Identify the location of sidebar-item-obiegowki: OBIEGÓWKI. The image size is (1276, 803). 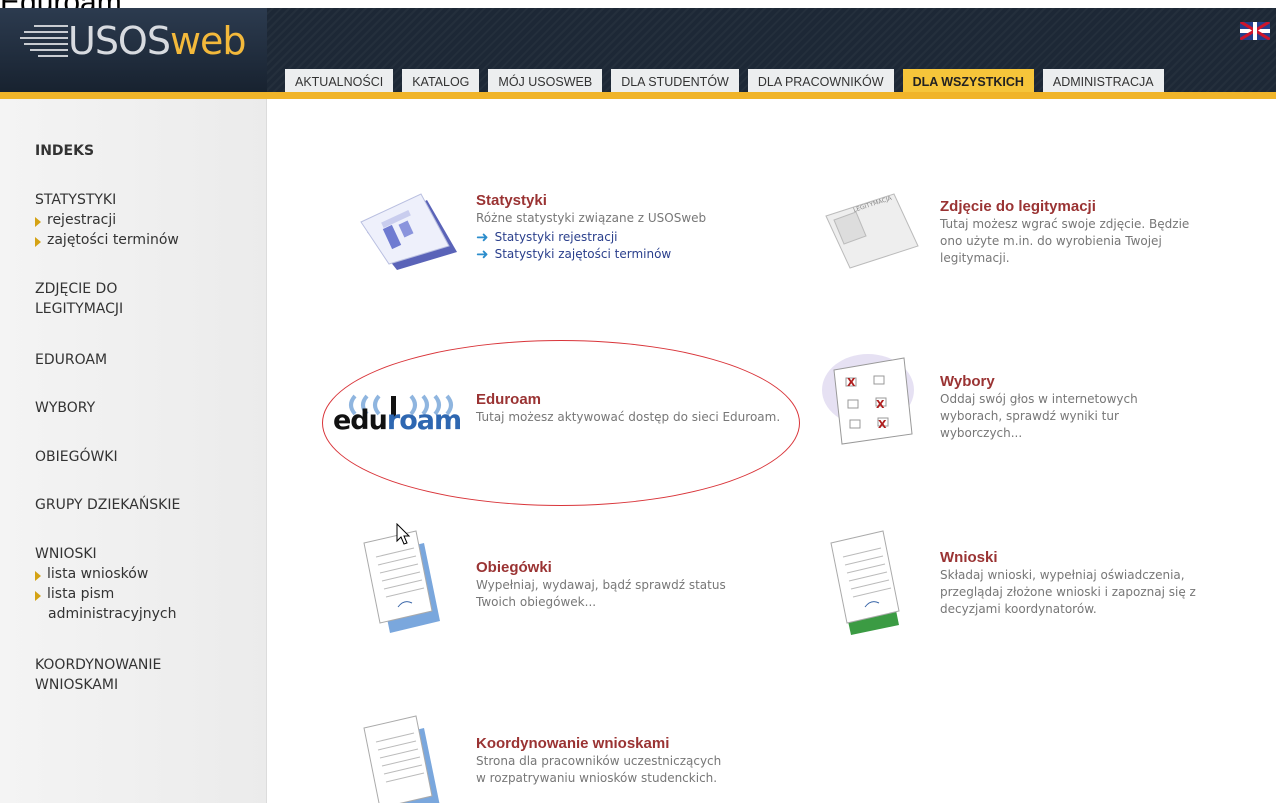
(76, 457).